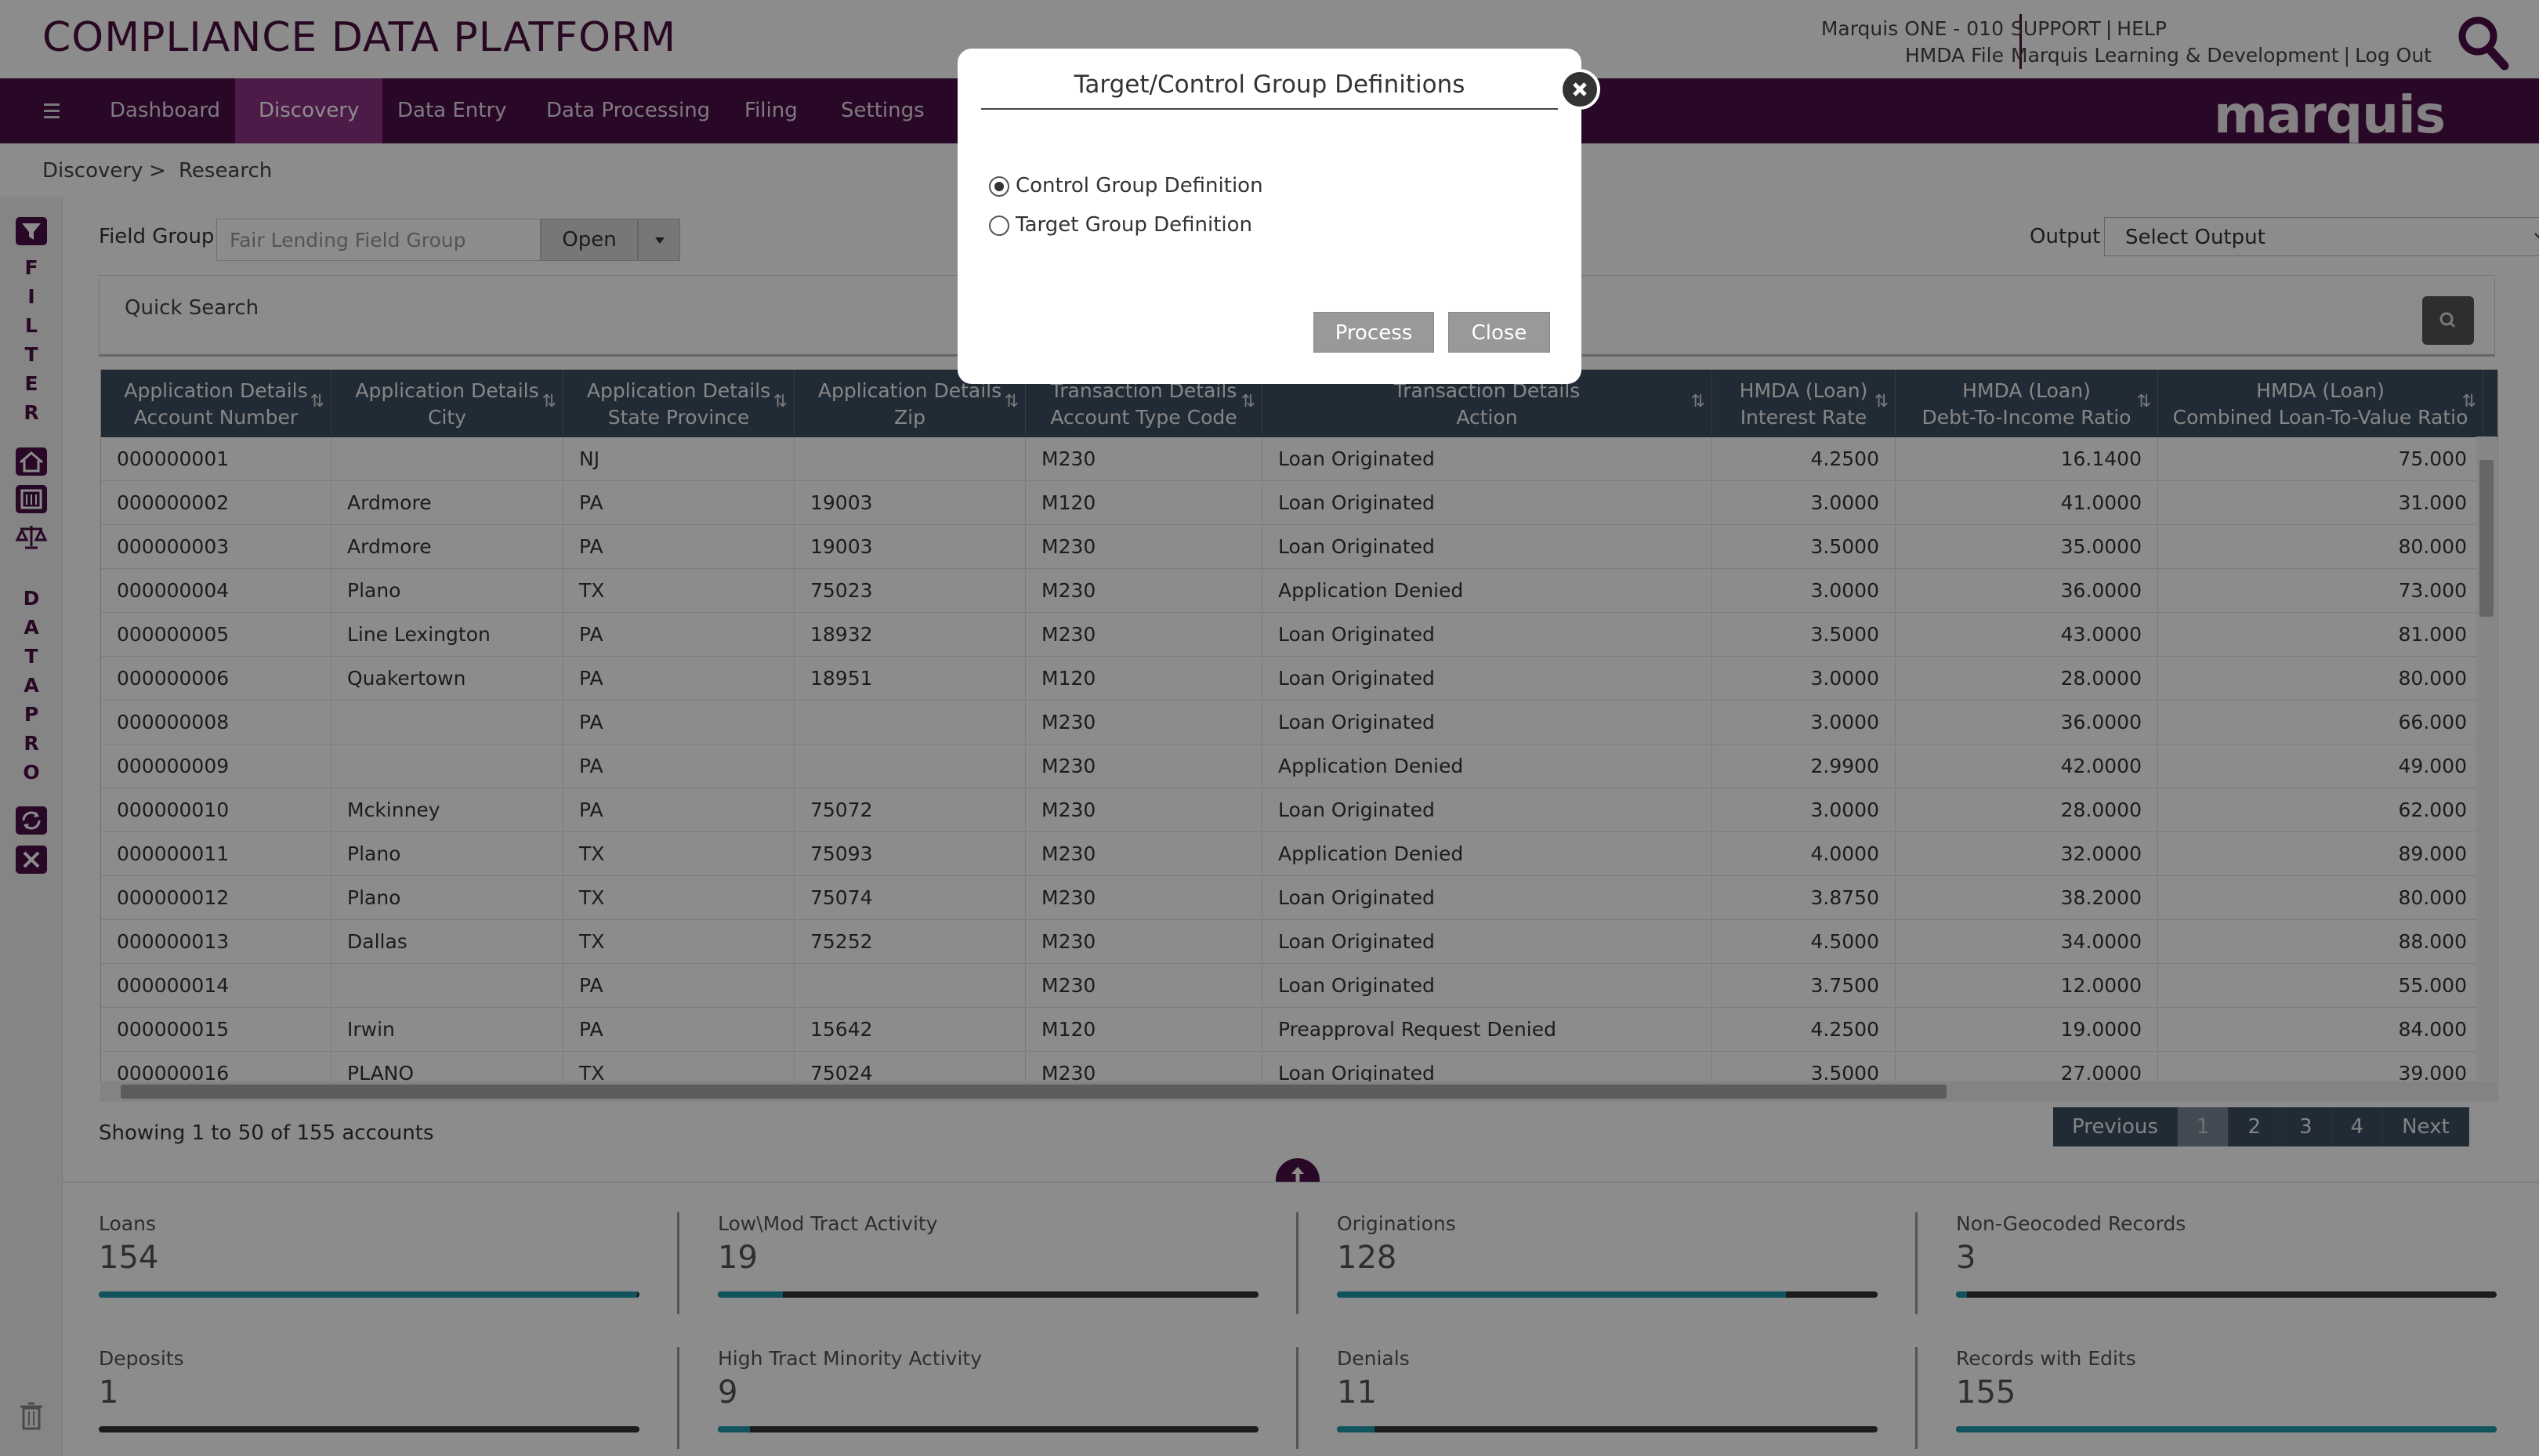  I want to click on close-button: Close, so click(1499, 332).